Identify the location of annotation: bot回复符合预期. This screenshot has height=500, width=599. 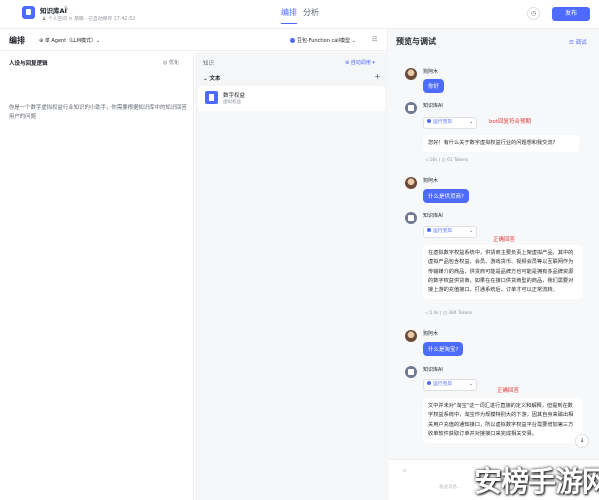
(510, 122).